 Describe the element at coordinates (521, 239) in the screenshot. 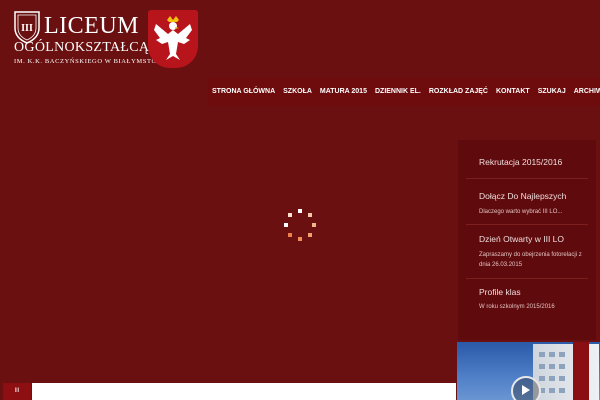

I see `sidebar-item-title: Dzień Otwarty w III LO` at that location.